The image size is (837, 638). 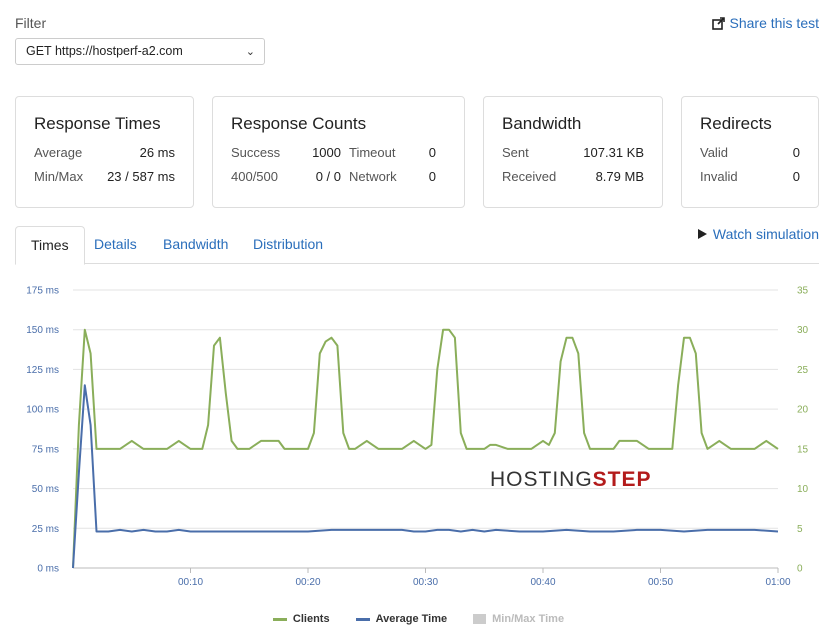 I want to click on network-label: Network, so click(x=373, y=176).